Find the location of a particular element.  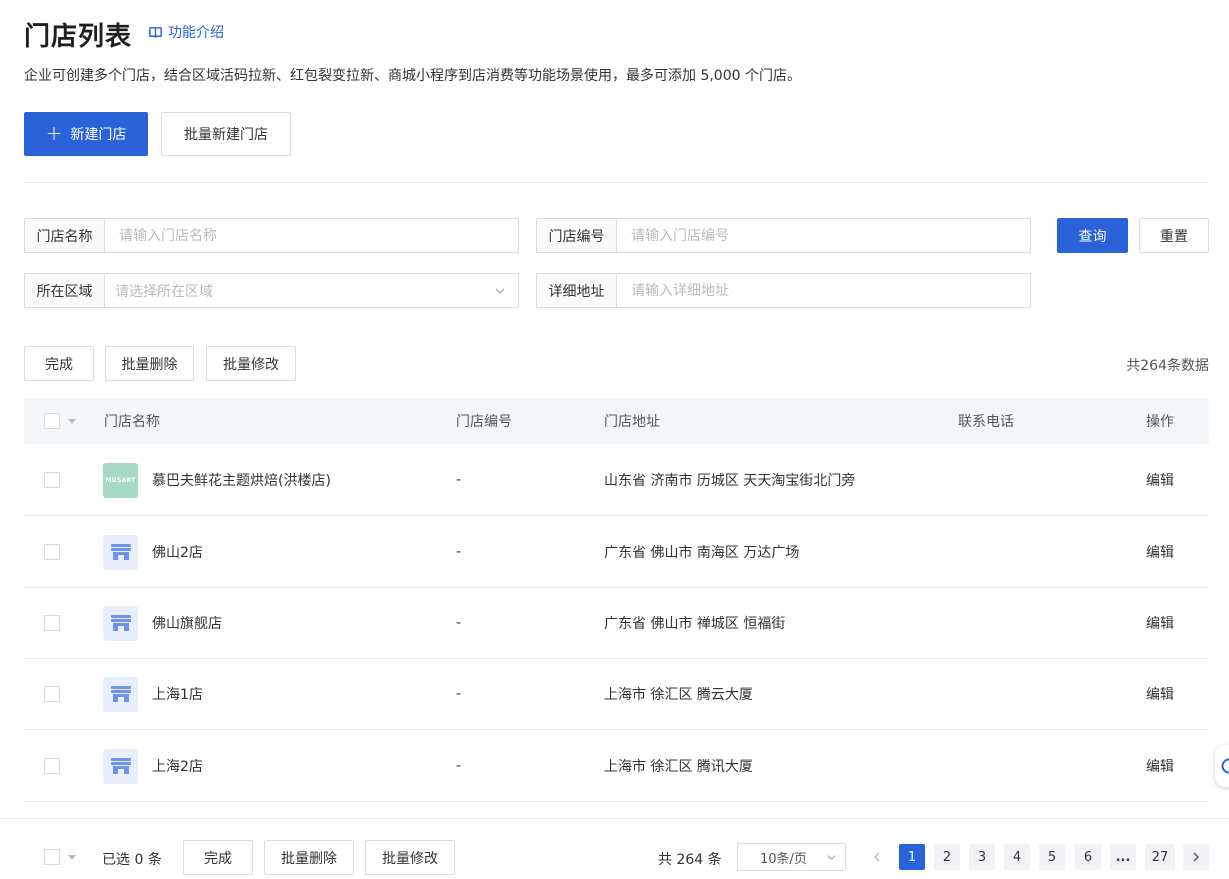

table-row: 佛山旗舰店 - 广东省 佛山市 禅城区 恒福街 编辑 is located at coordinates (616, 623).